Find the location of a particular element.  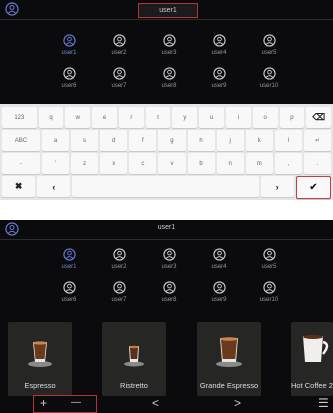

key: p is located at coordinates (292, 117).